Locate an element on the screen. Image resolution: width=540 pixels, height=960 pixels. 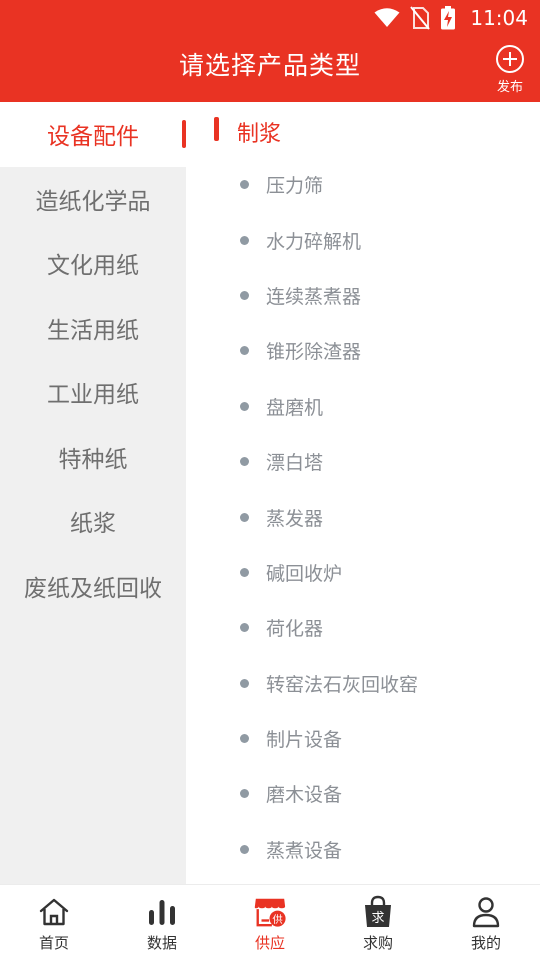
app-header: 11:04 请选择产品类型 发布 is located at coordinates (270, 51).